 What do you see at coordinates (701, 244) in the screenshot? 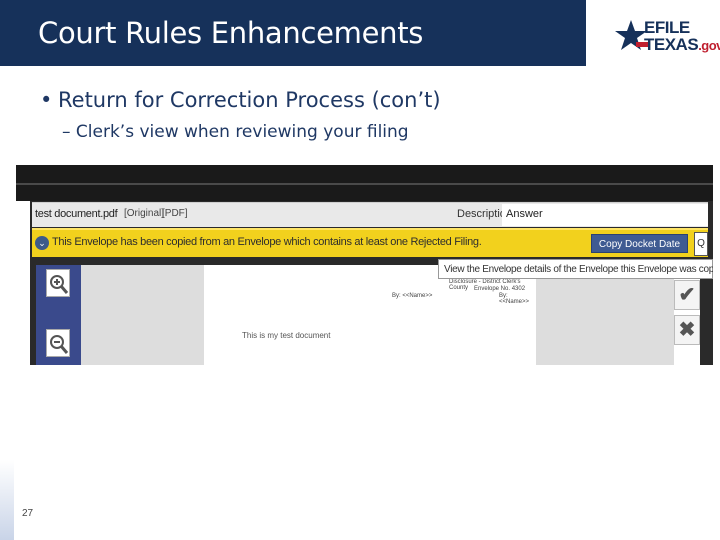
I see `view-source-envelope-button: Q` at bounding box center [701, 244].